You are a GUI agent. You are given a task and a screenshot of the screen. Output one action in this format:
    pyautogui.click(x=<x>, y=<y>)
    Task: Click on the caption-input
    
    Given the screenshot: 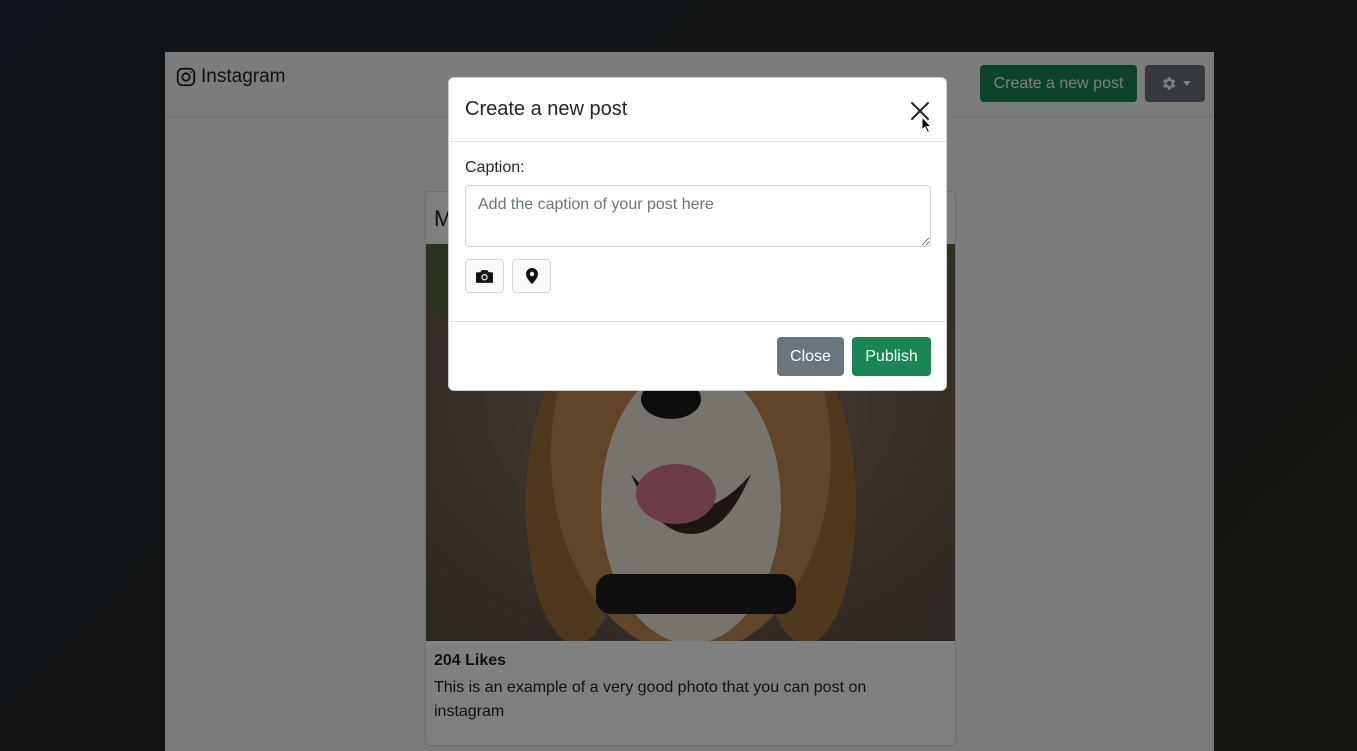 What is the action you would take?
    pyautogui.click(x=698, y=216)
    